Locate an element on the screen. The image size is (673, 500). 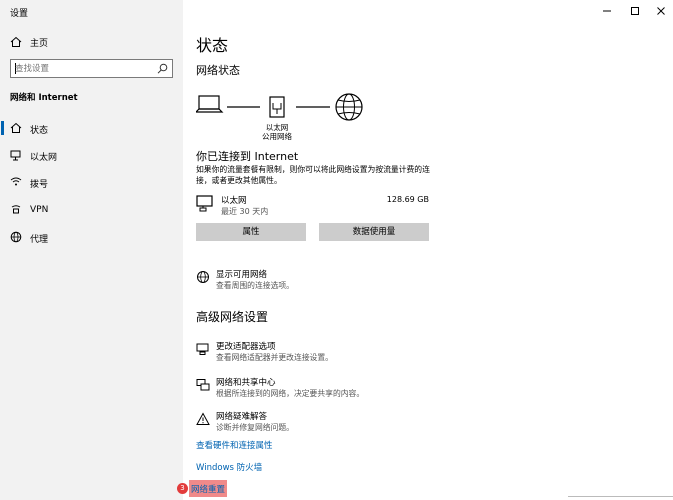
ethernet-name: 以太网 is located at coordinates (234, 201).